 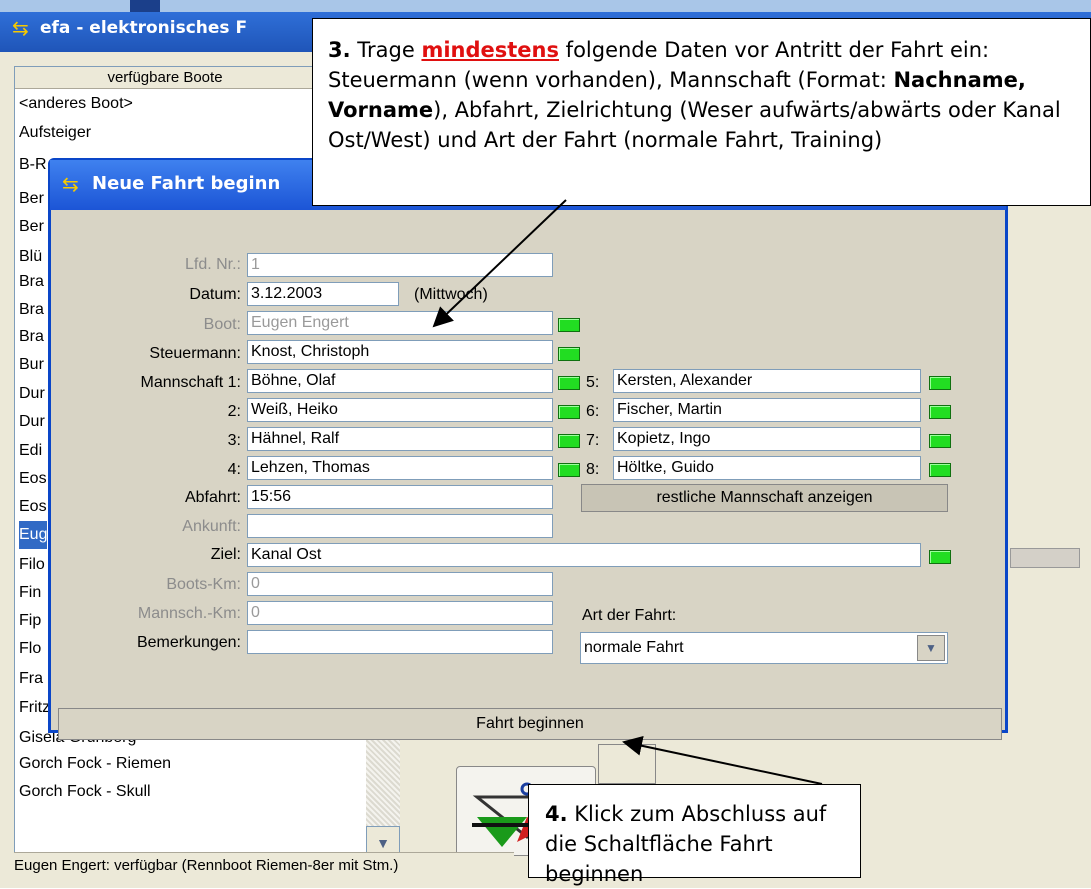 I want to click on arrow-to-fahrt-beginnen, so click(x=722, y=760).